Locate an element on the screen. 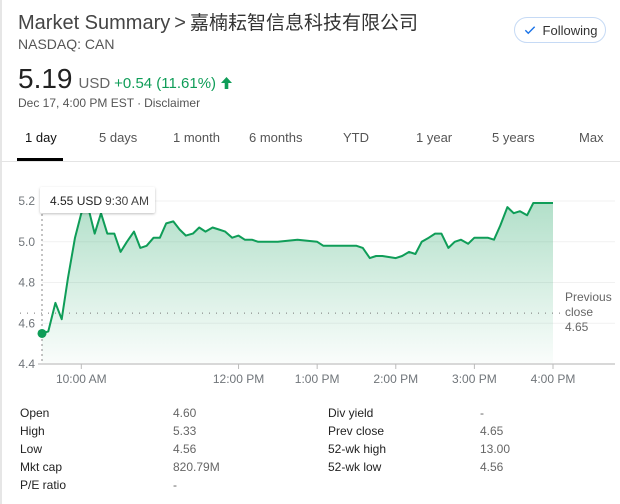 The height and width of the screenshot is (504, 620). stat-value-pe-ratio: - is located at coordinates (175, 485).